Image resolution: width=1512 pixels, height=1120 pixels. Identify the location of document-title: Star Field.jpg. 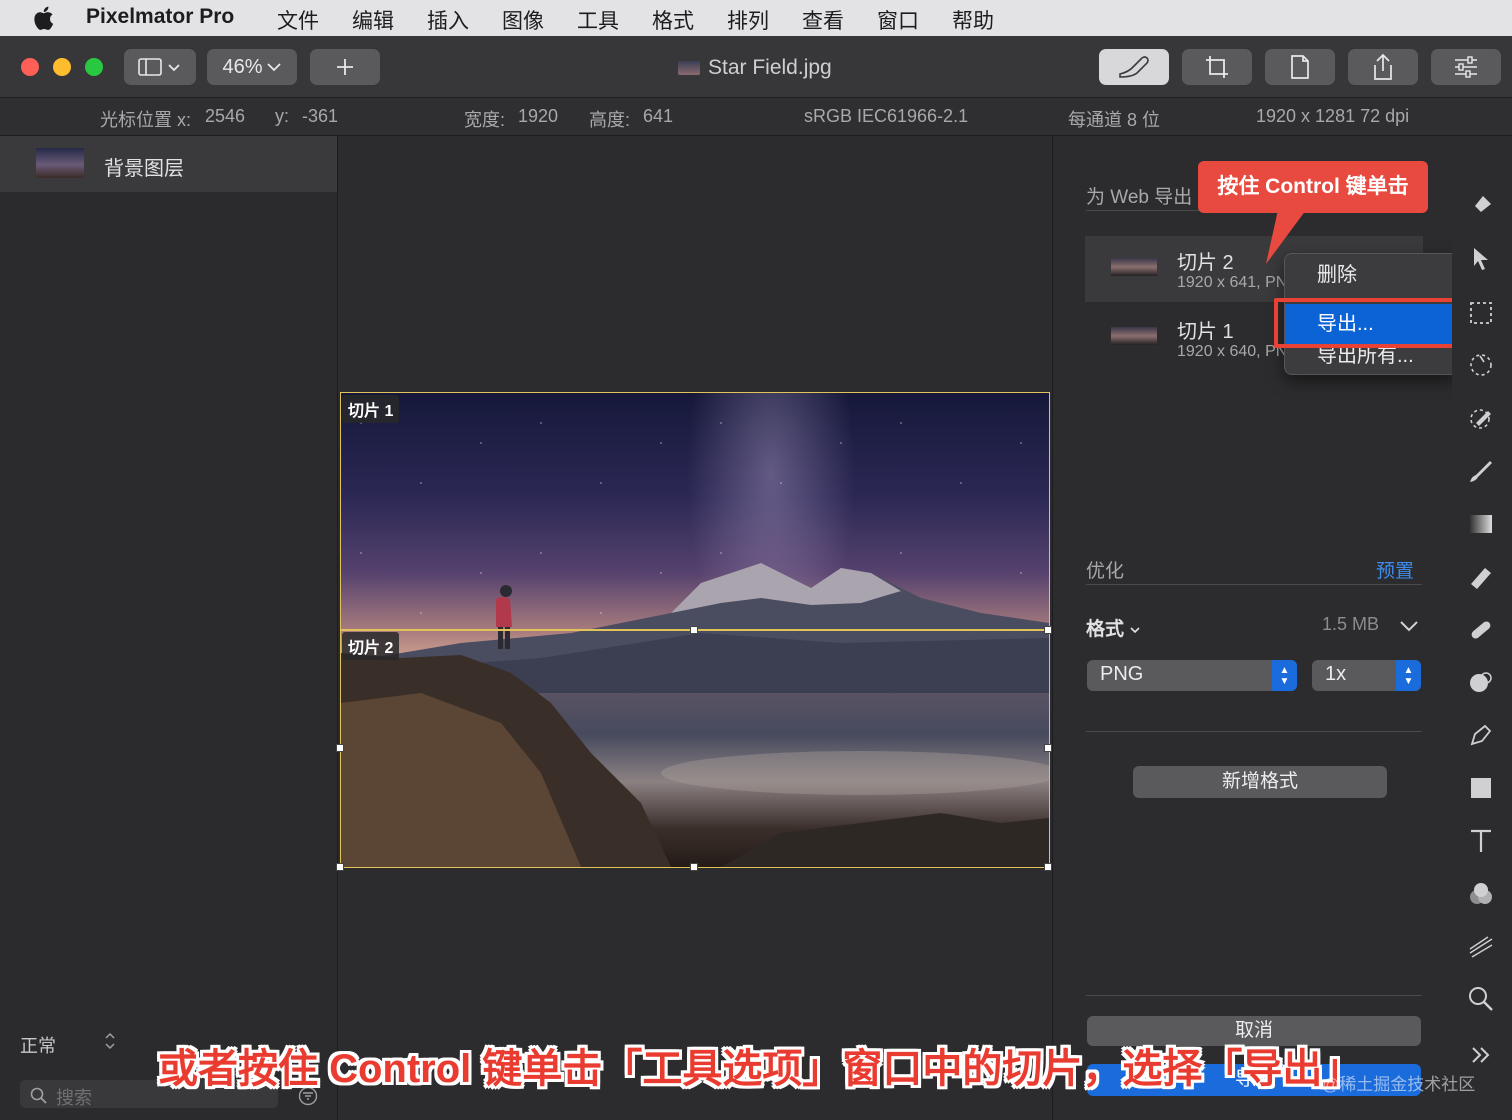
(755, 68).